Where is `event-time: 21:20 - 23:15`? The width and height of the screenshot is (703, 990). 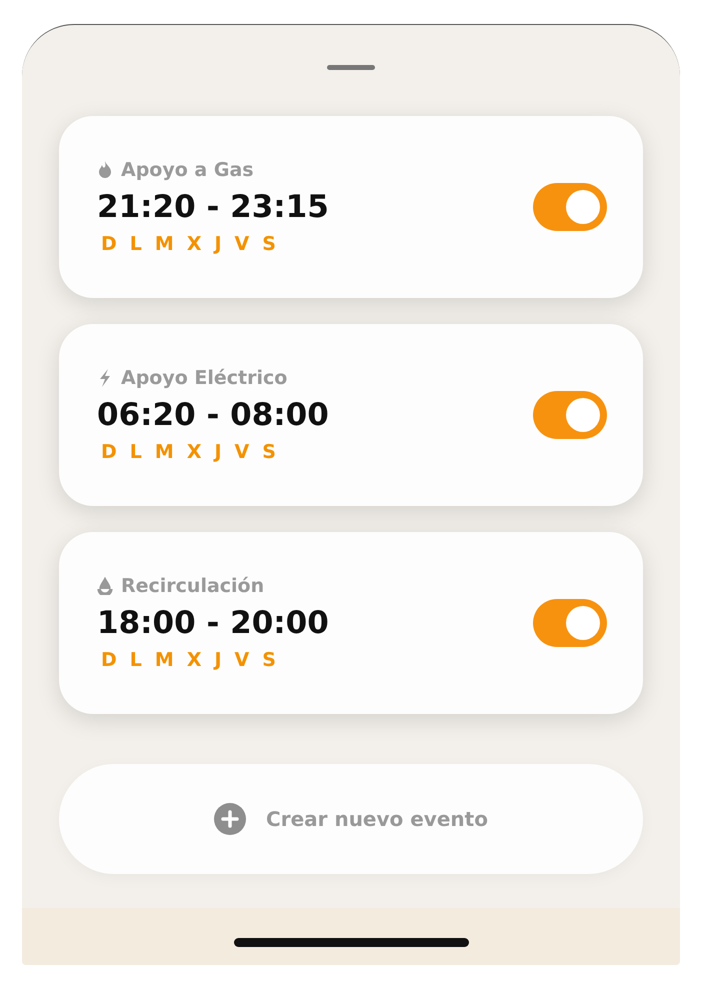
event-time: 21:20 - 23:15 is located at coordinates (213, 207).